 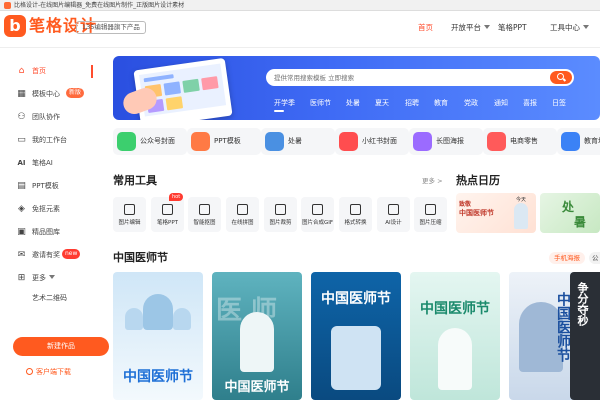 I want to click on sidebar-item-invite: ✉ 邀请有奖 new, so click(x=54, y=256).